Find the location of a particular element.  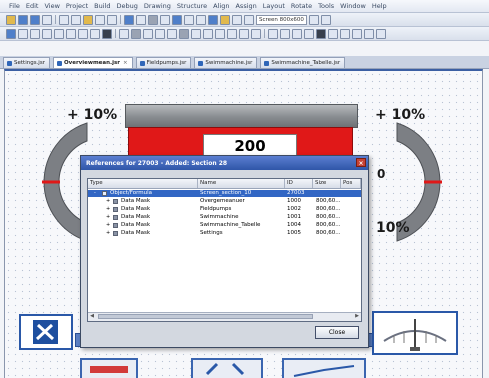

rotate-icon is located at coordinates (369, 33).